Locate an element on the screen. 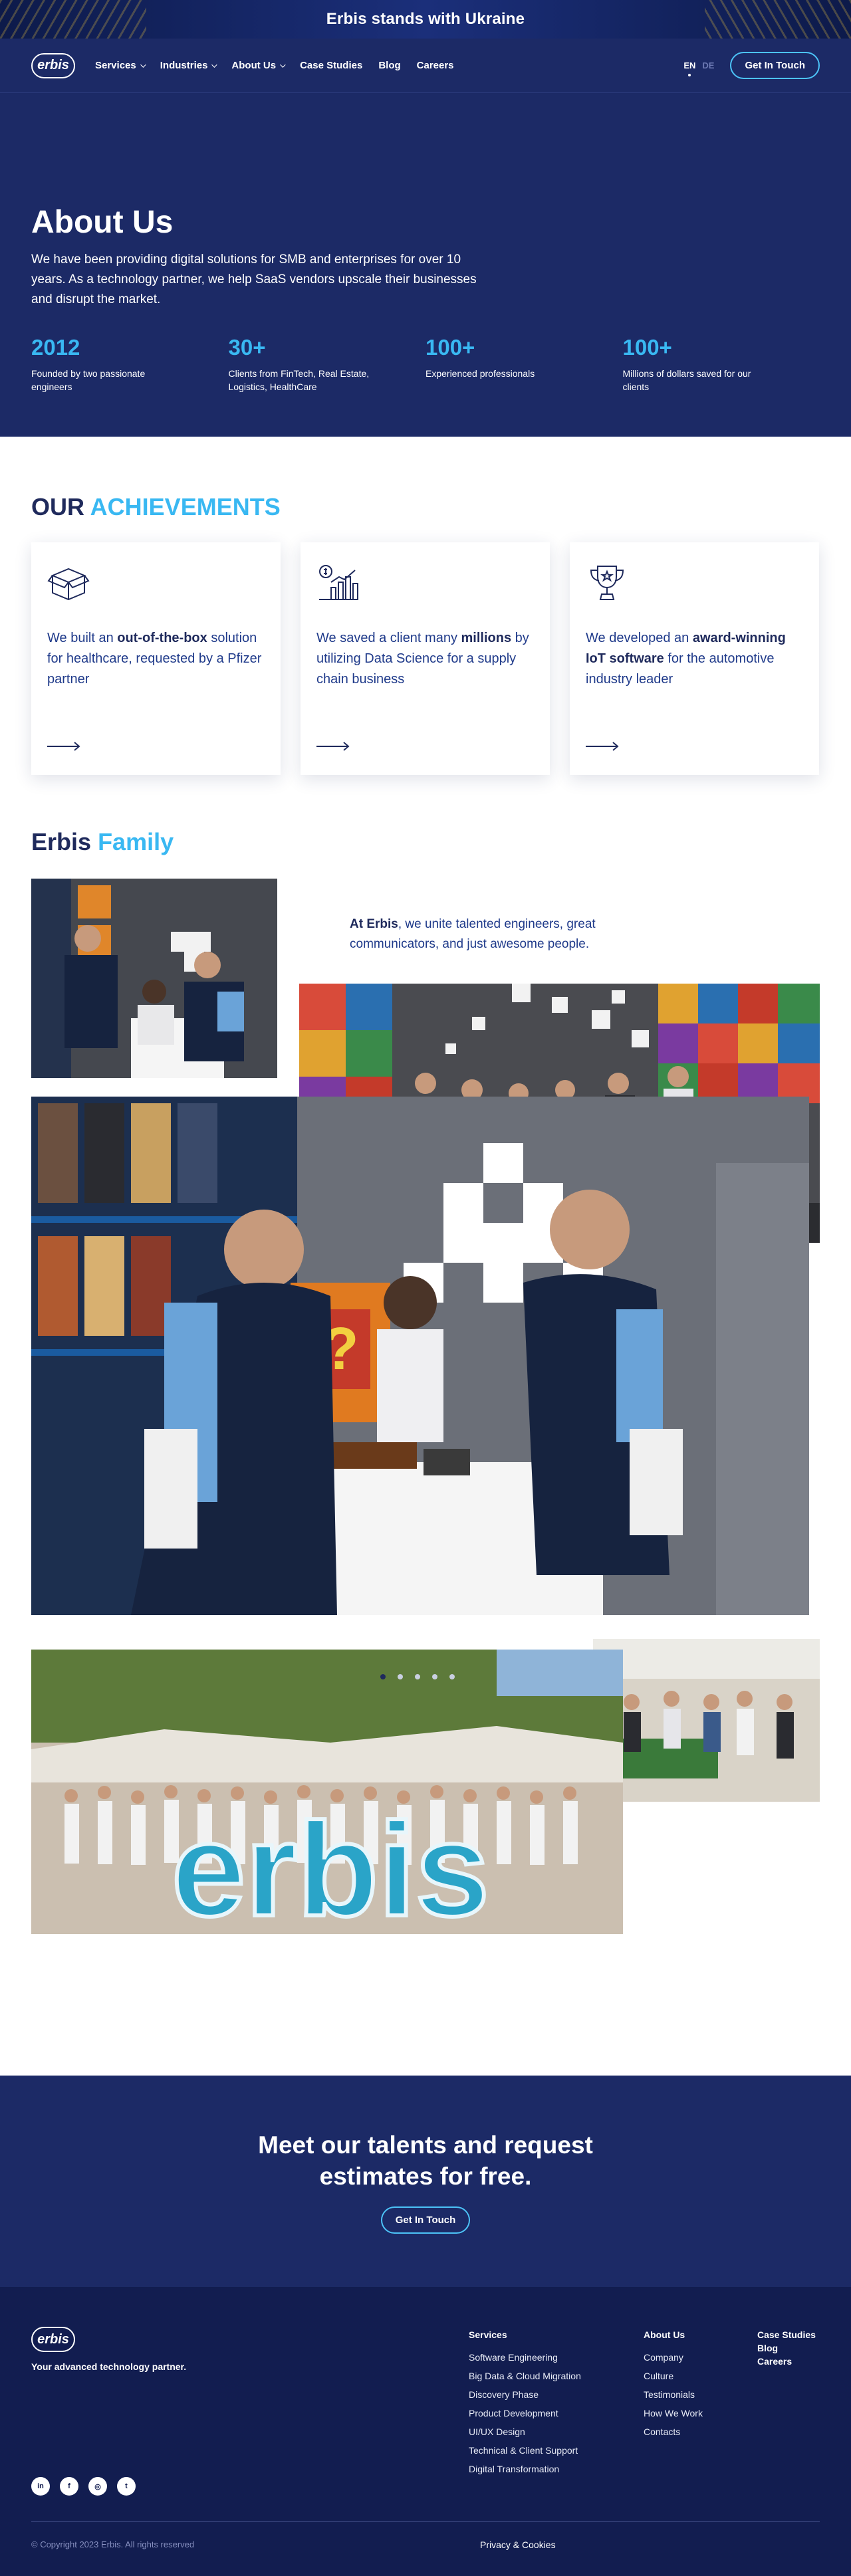 This screenshot has width=851, height=2576. money-chart-icon is located at coordinates (338, 582).